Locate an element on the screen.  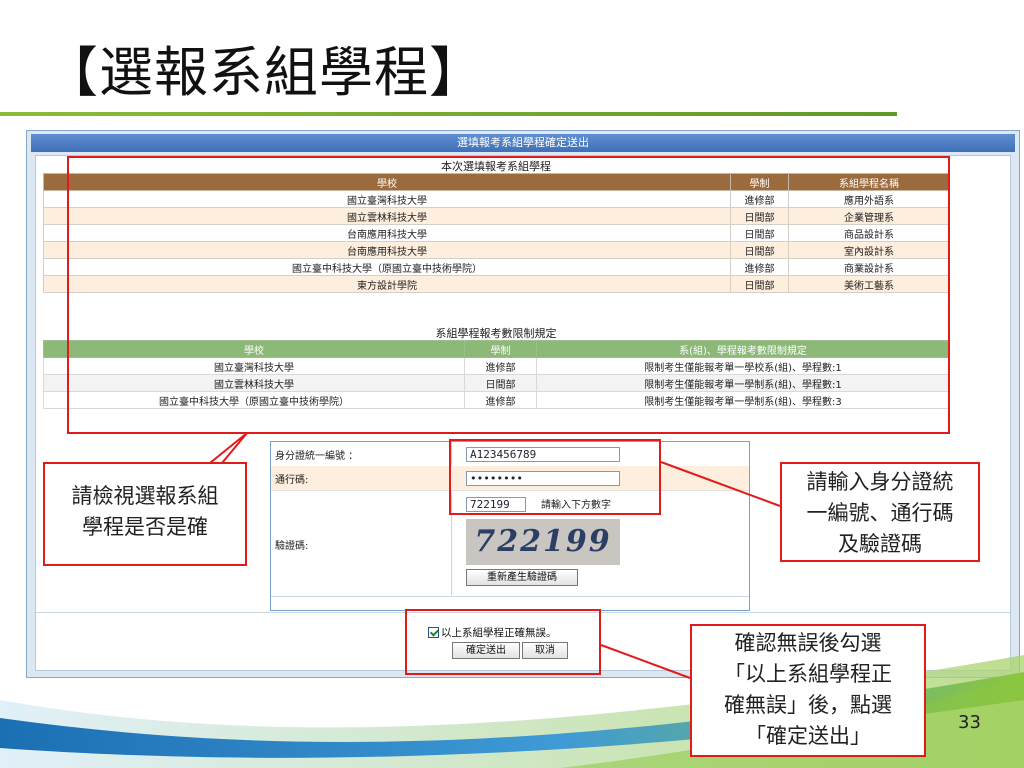
review-callout-line: 學程是否是確 is located at coordinates (145, 527).